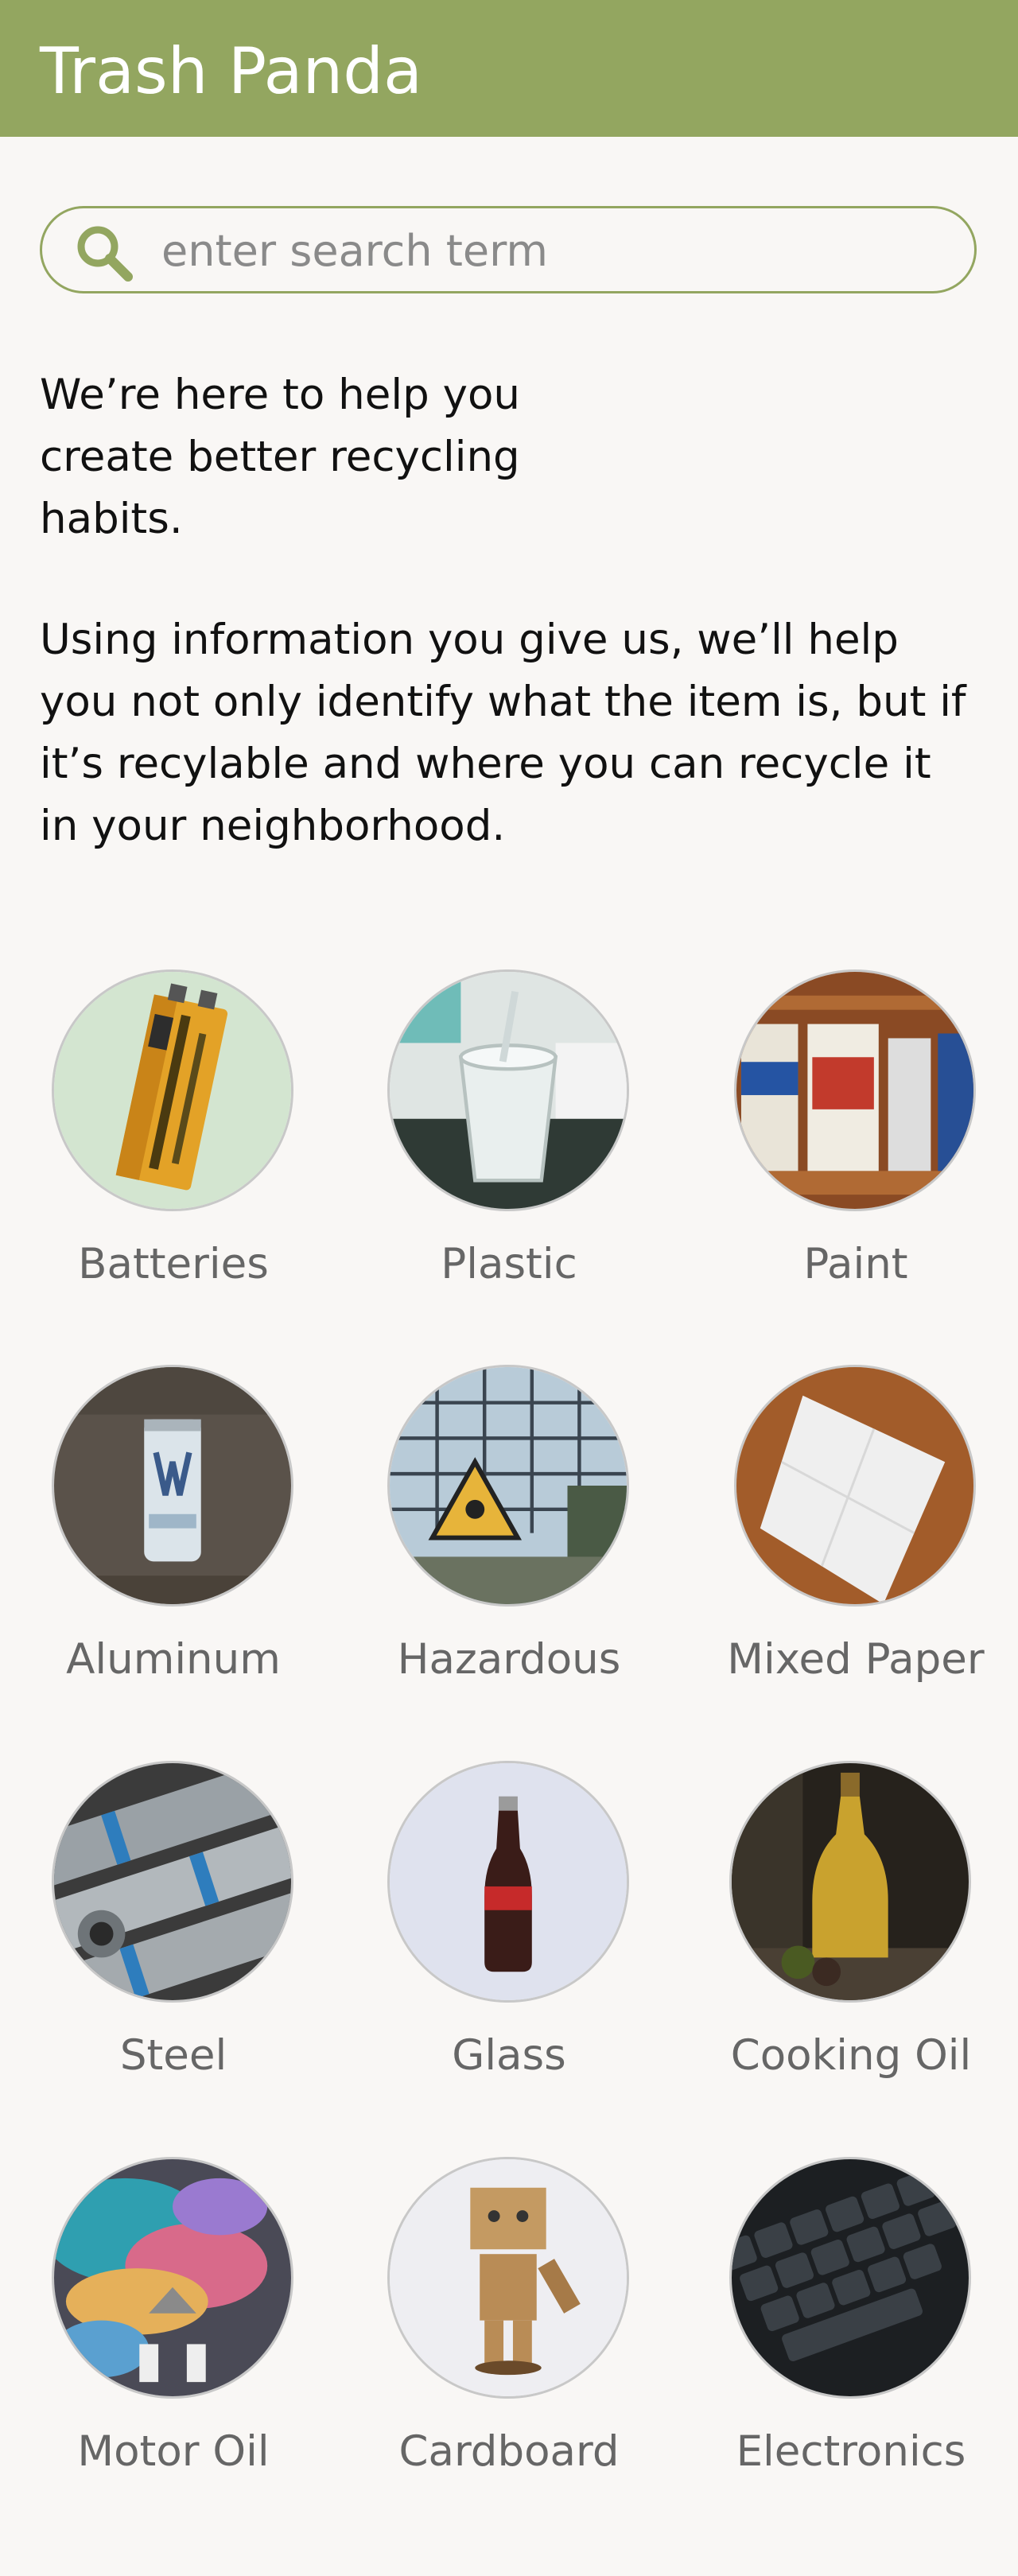  I want to click on category-label: Aluminum, so click(173, 1659).